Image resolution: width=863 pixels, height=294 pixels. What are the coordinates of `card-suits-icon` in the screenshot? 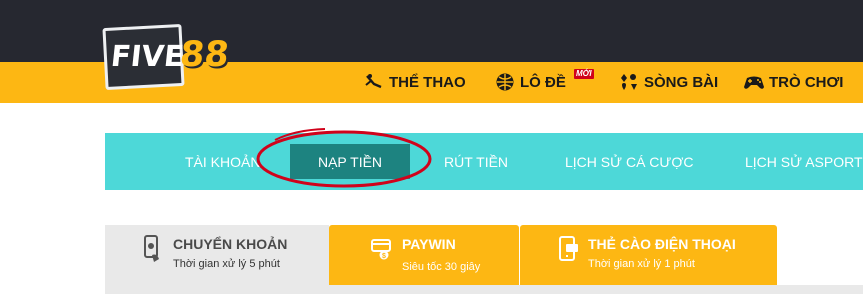 It's located at (629, 82).